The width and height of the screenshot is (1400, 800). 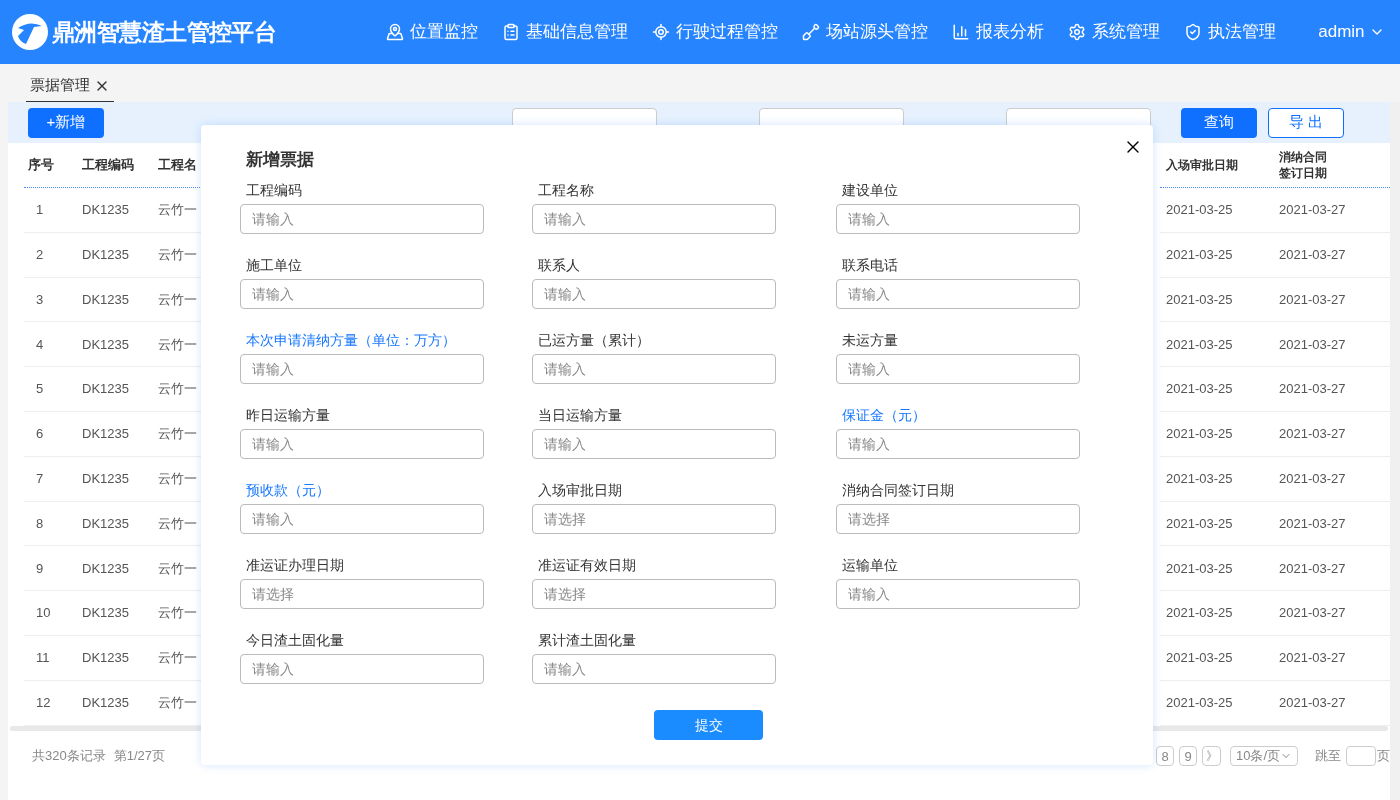 What do you see at coordinates (1230, 32) in the screenshot?
I see `nav-item: 执法管理` at bounding box center [1230, 32].